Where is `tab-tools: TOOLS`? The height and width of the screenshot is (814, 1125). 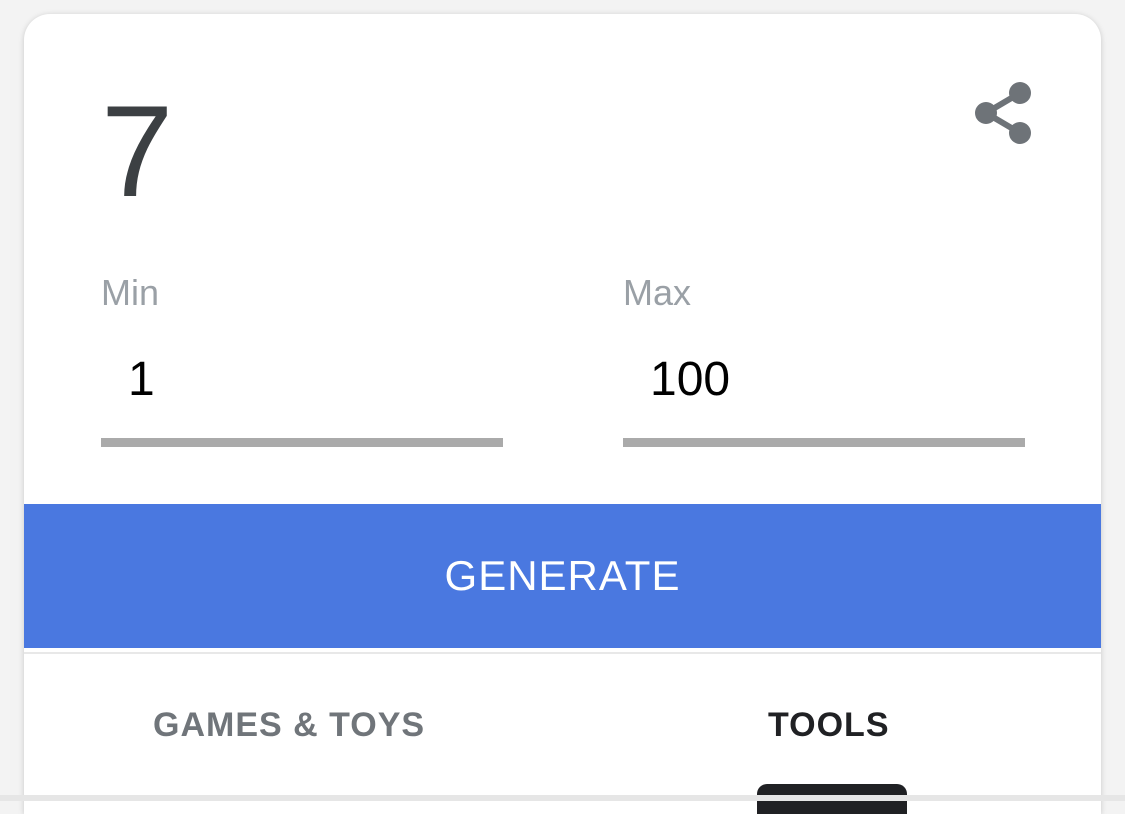 tab-tools: TOOLS is located at coordinates (829, 725).